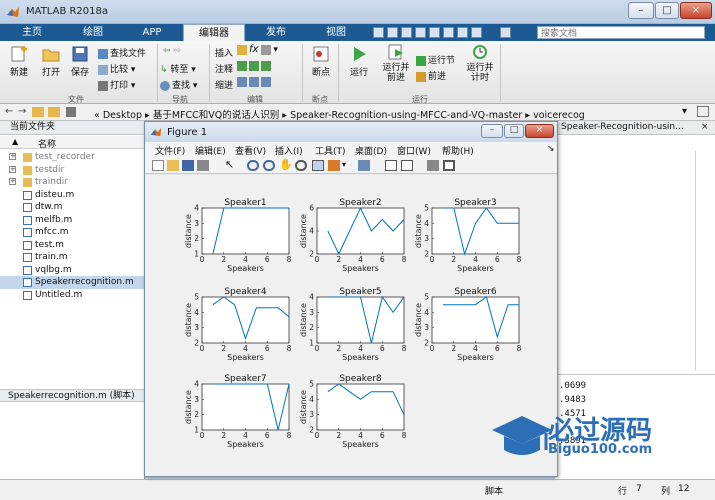 The image size is (715, 500). Describe the element at coordinates (72, 170) in the screenshot. I see `list-item: + testdir` at that location.